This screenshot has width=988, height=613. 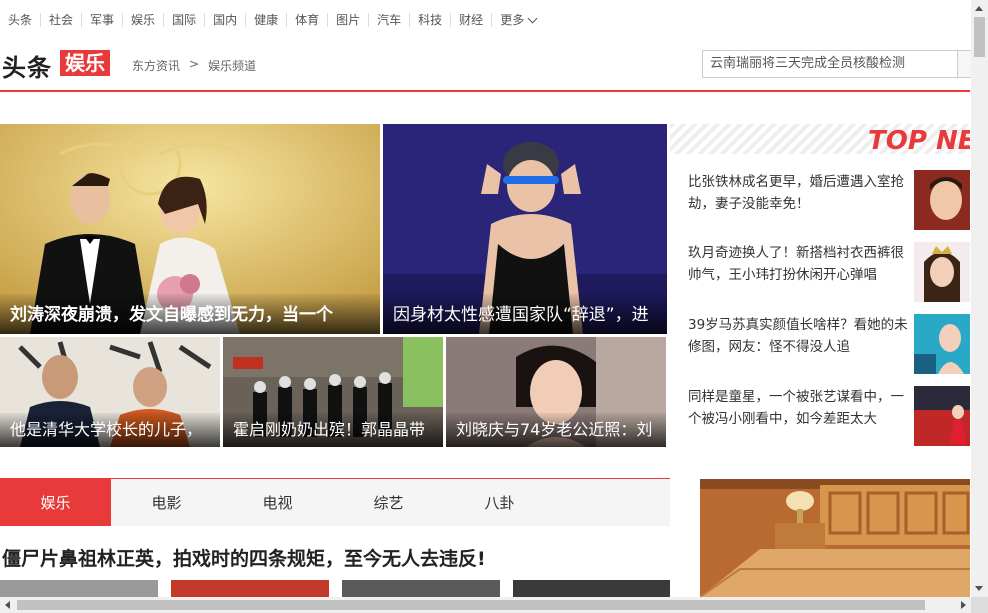 What do you see at coordinates (798, 336) in the screenshot?
I see `topnews-item-3: 39岁马苏真实颜值长啥样？看她的未修图，网友：怪不得没人追` at bounding box center [798, 336].